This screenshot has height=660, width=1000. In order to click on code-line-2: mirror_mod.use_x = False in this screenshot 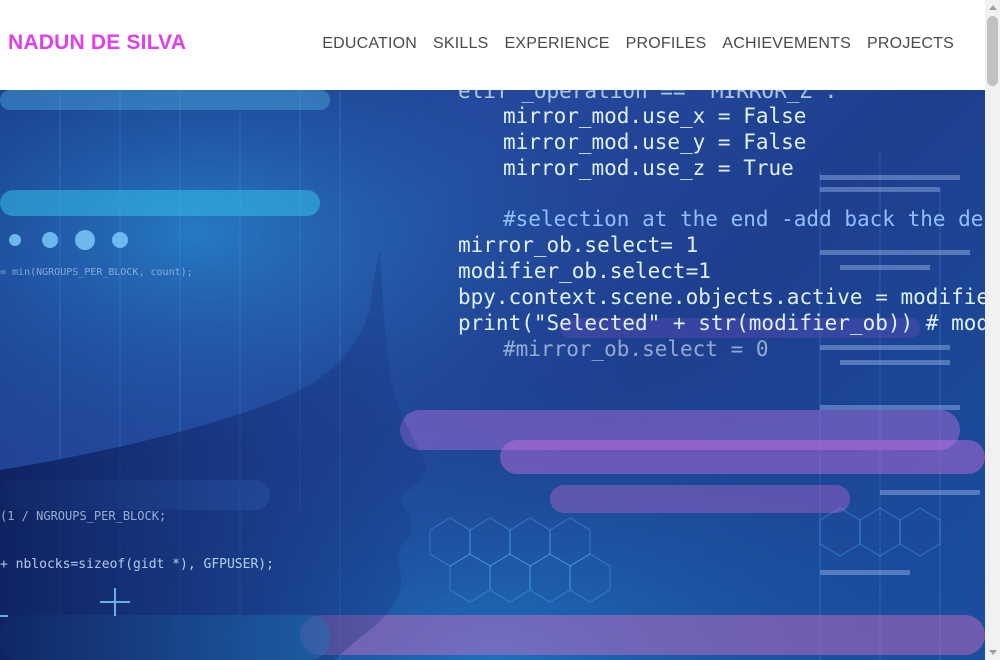, I will do `click(654, 116)`.